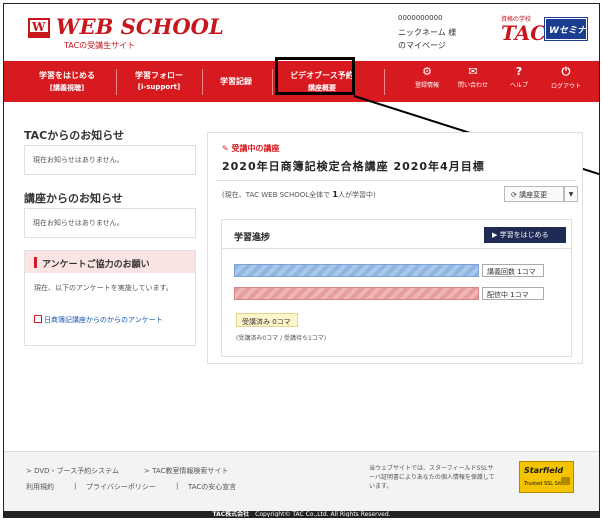 This screenshot has height=521, width=603. What do you see at coordinates (571, 194) in the screenshot?
I see `chevron-down-icon: ▼` at bounding box center [571, 194].